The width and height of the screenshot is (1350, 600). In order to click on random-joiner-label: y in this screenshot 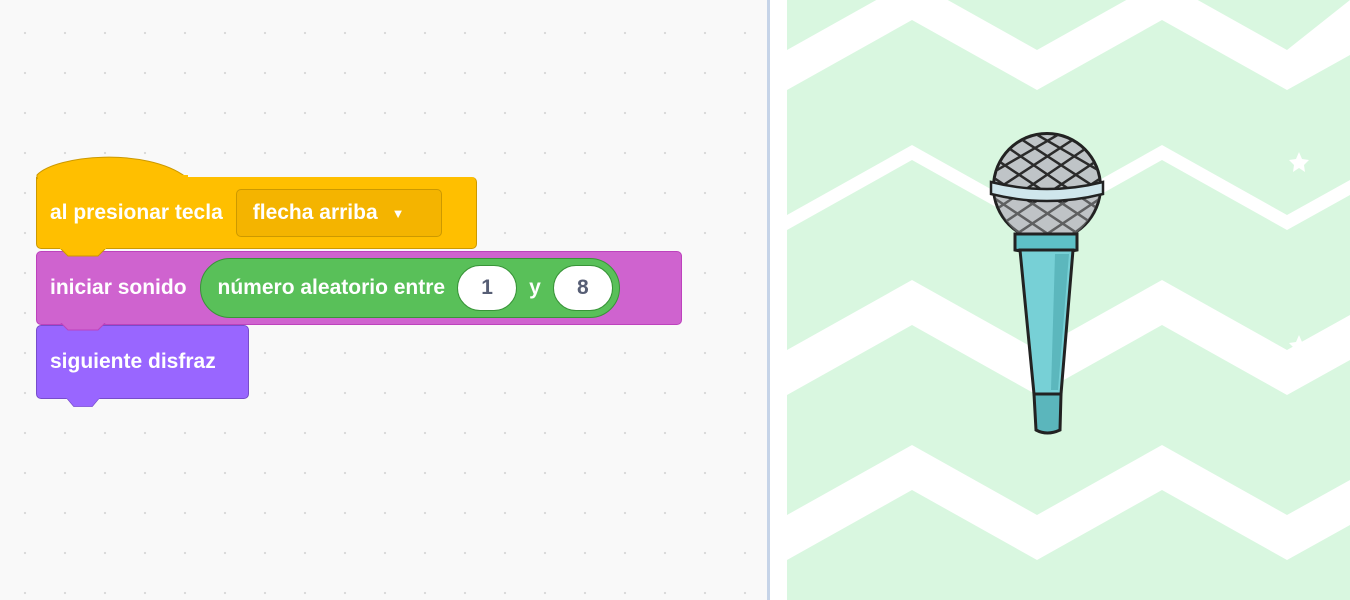, I will do `click(535, 287)`.